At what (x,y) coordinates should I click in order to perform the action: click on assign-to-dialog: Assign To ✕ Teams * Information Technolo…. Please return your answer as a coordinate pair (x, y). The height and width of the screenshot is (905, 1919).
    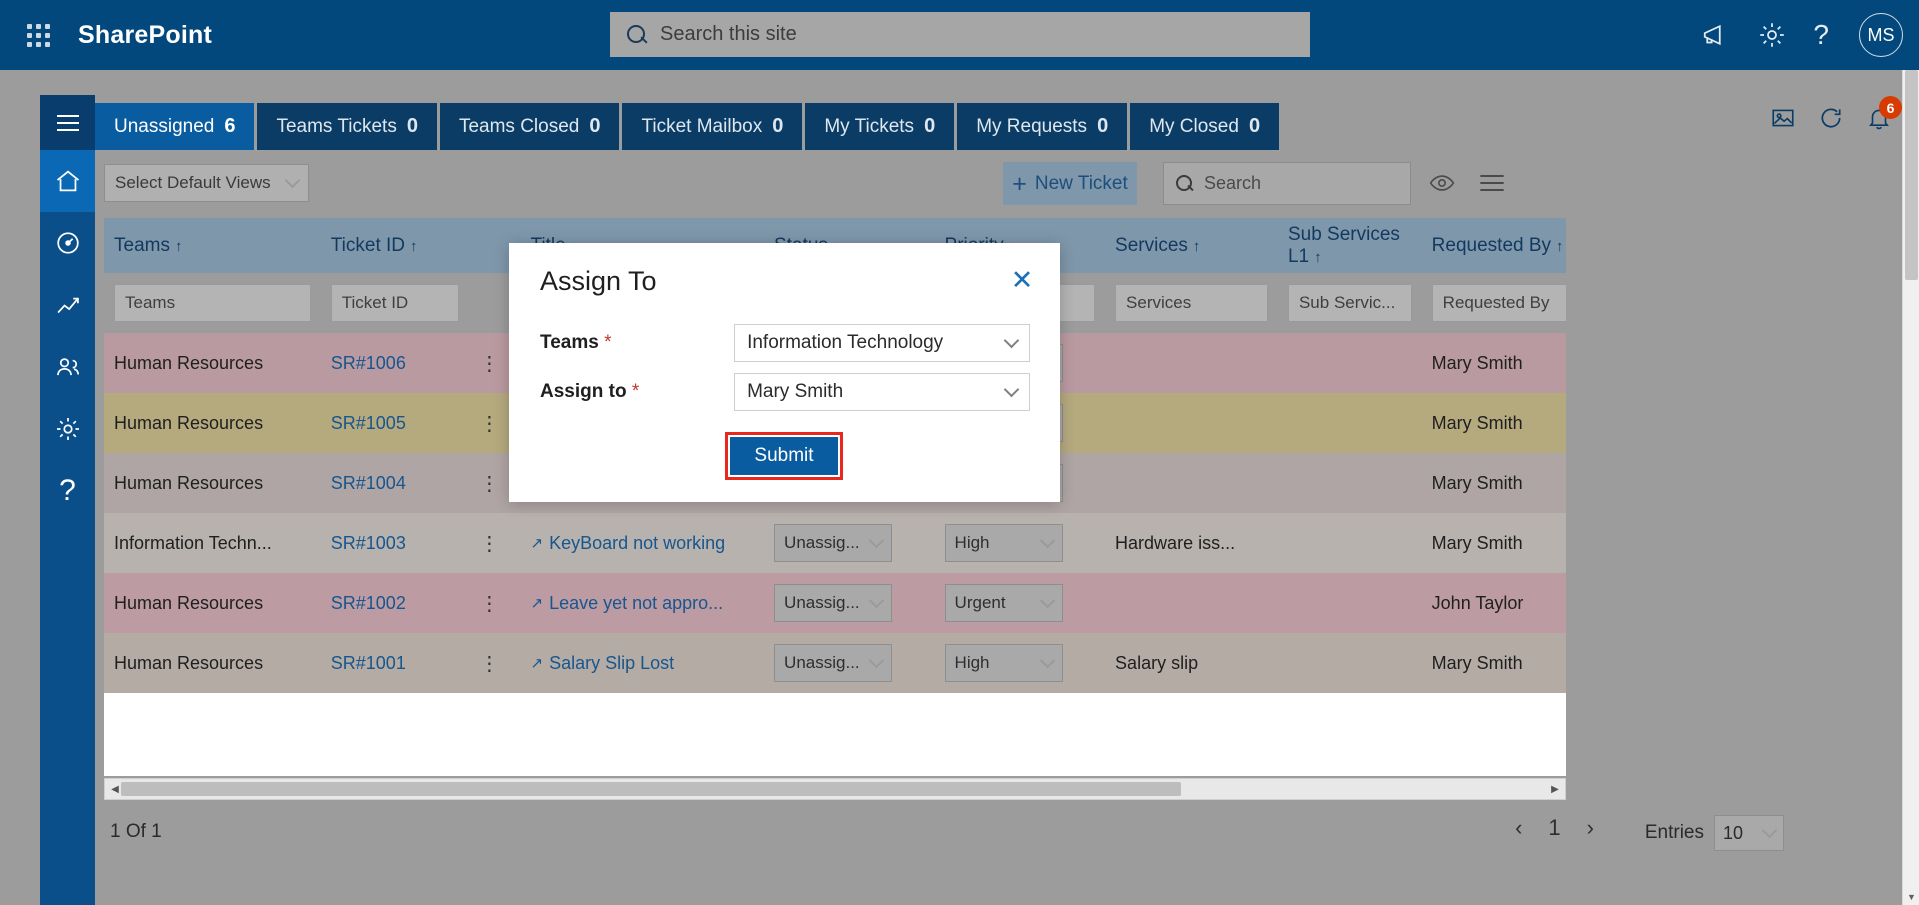
    Looking at the image, I should click on (784, 372).